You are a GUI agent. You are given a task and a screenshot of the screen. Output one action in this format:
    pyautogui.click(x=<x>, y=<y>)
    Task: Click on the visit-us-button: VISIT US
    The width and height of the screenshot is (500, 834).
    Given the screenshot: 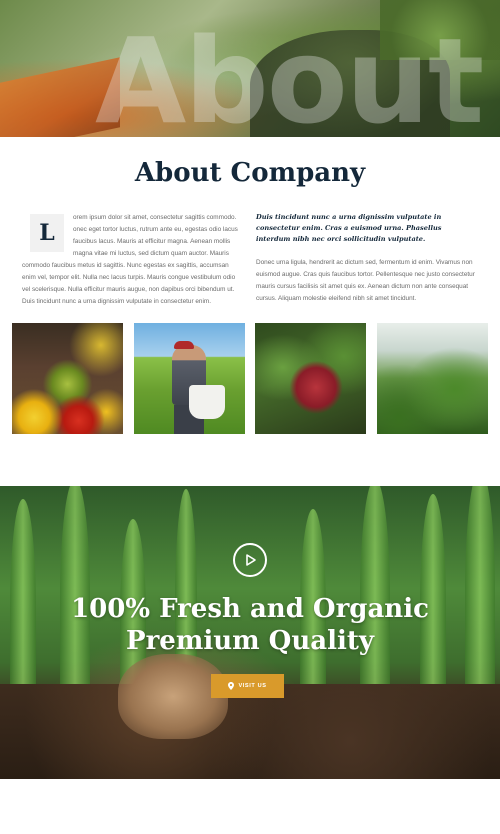 What is the action you would take?
    pyautogui.click(x=247, y=686)
    